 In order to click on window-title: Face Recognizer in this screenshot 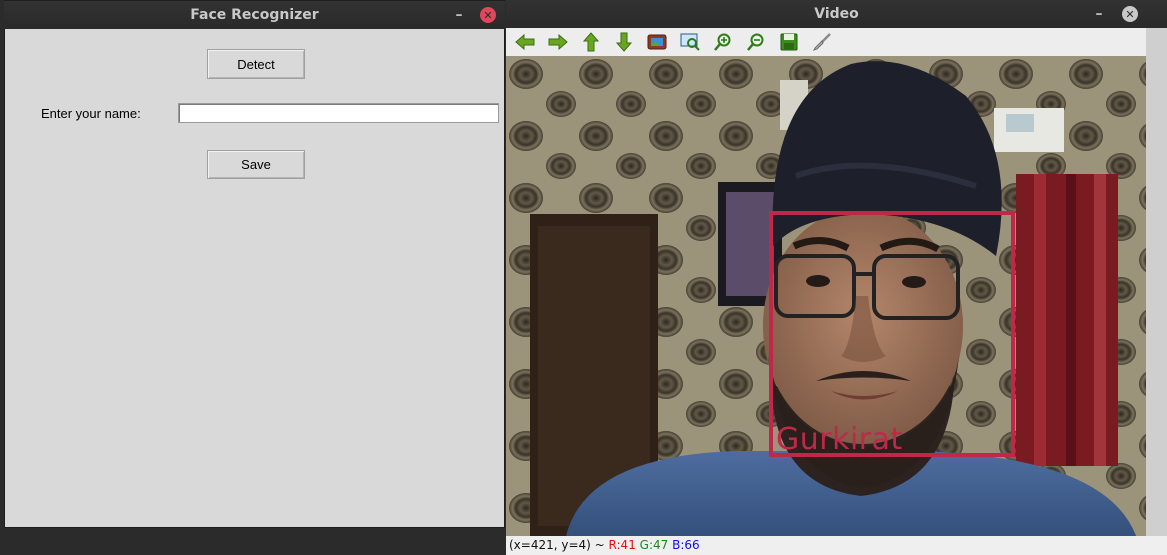, I will do `click(254, 15)`.